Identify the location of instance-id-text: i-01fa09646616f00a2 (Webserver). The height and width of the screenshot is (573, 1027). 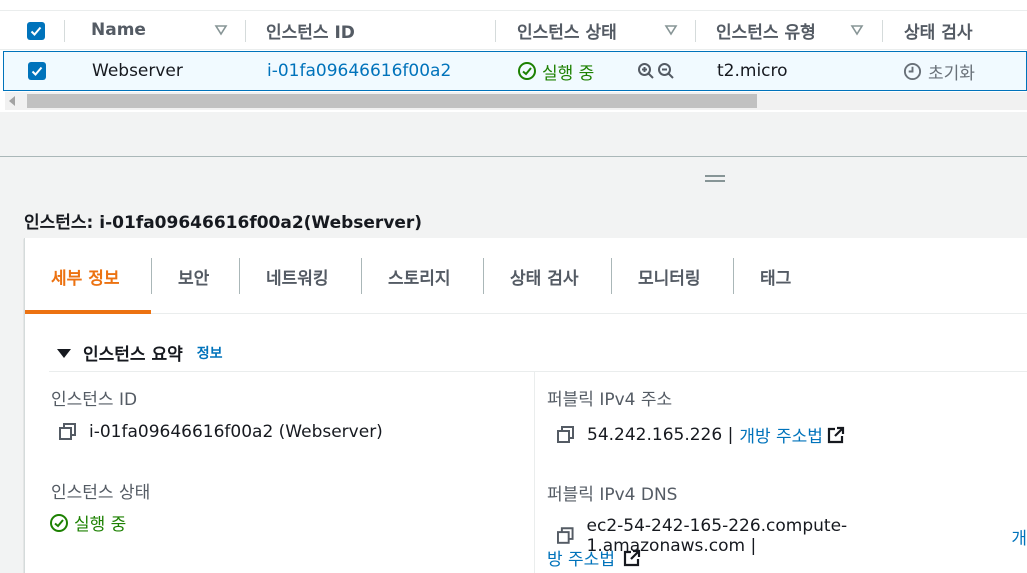
(236, 432).